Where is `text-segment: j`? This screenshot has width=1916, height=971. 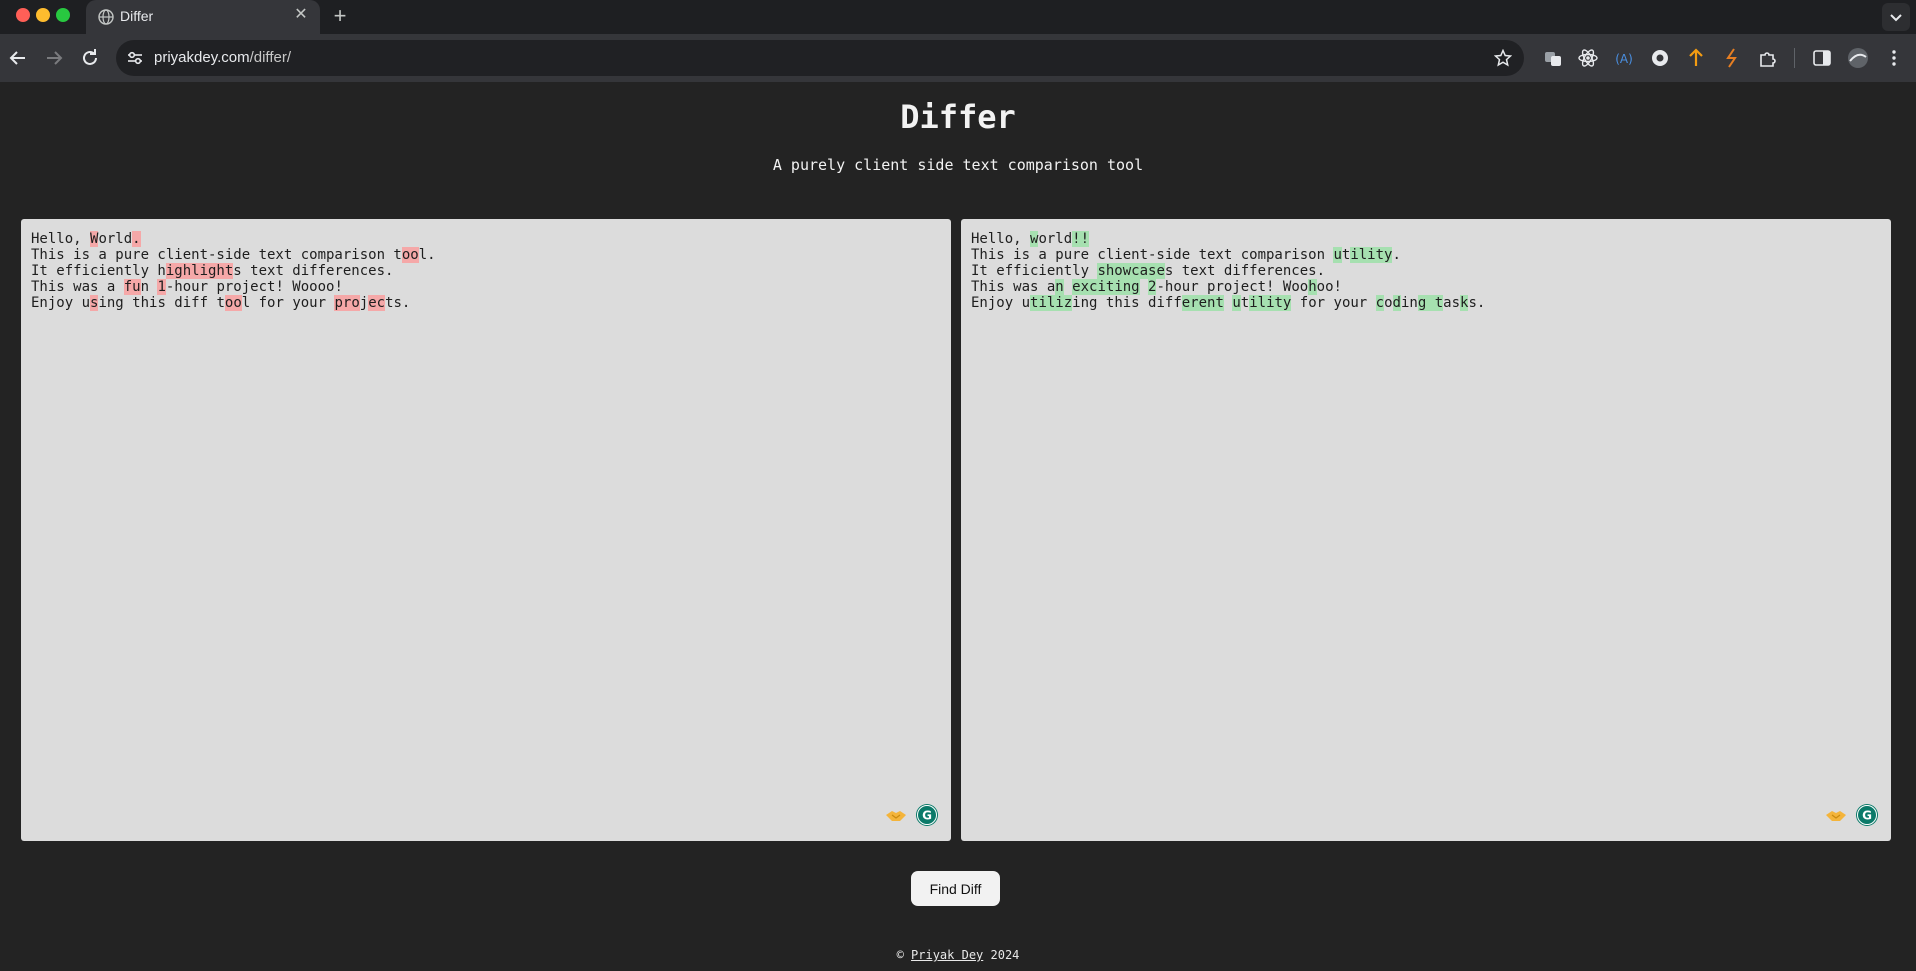 text-segment: j is located at coordinates (364, 303).